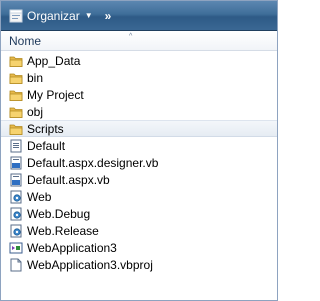 The image size is (320, 301). I want to click on file-name: WebApplication3, so click(72, 247).